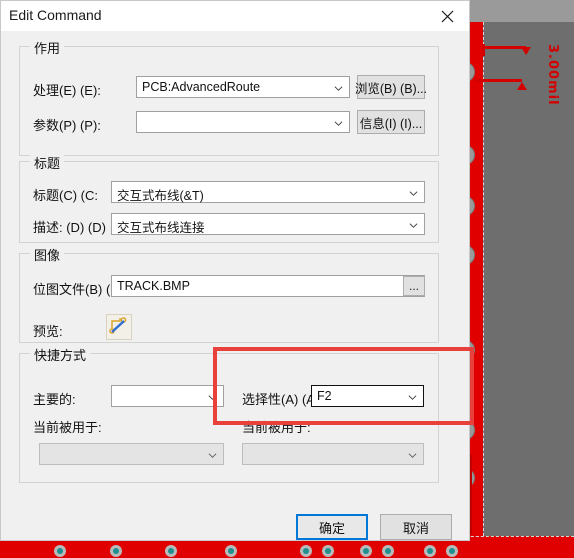 The height and width of the screenshot is (558, 574). I want to click on alternate-shortcut-value: F2, so click(324, 396).